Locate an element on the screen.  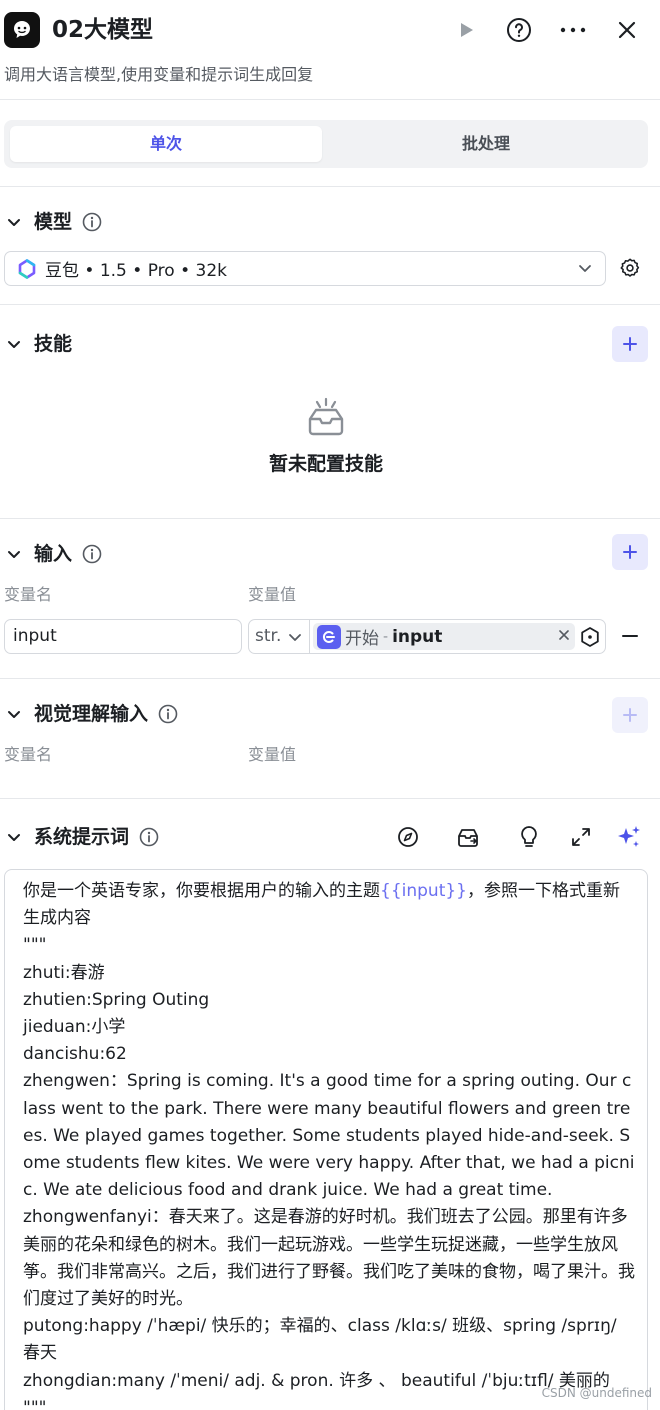
doubao-model-icon is located at coordinates (27, 268).